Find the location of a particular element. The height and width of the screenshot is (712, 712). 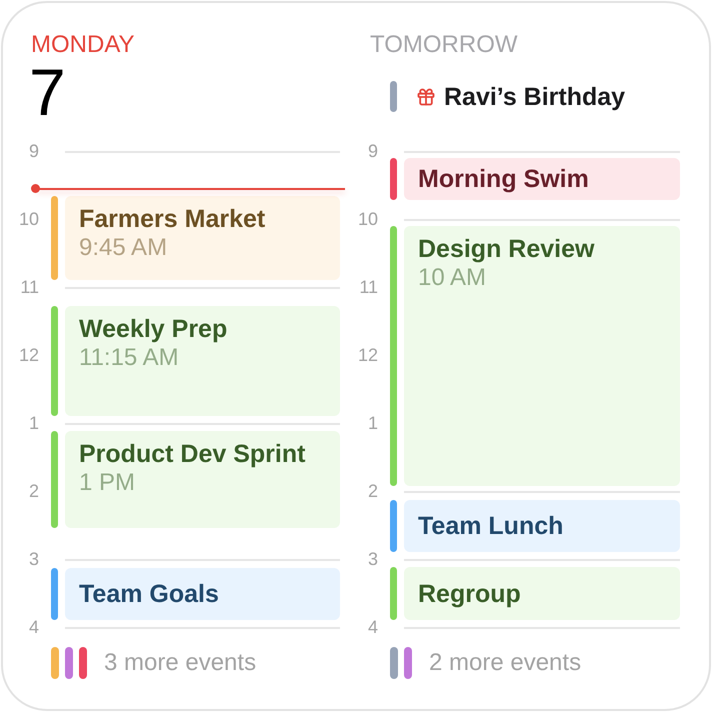

event-title: Morning Swim is located at coordinates (504, 179).